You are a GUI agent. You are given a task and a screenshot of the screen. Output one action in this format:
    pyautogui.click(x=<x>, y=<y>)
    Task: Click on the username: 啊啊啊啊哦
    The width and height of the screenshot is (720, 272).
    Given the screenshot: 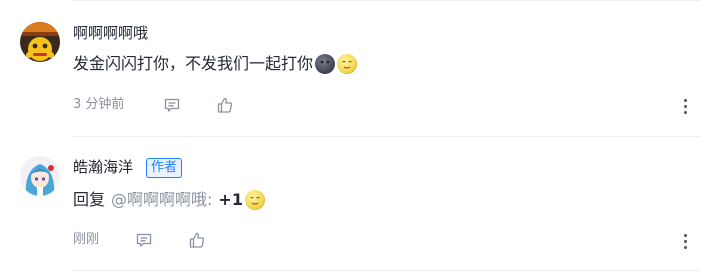 What is the action you would take?
    pyautogui.click(x=110, y=33)
    